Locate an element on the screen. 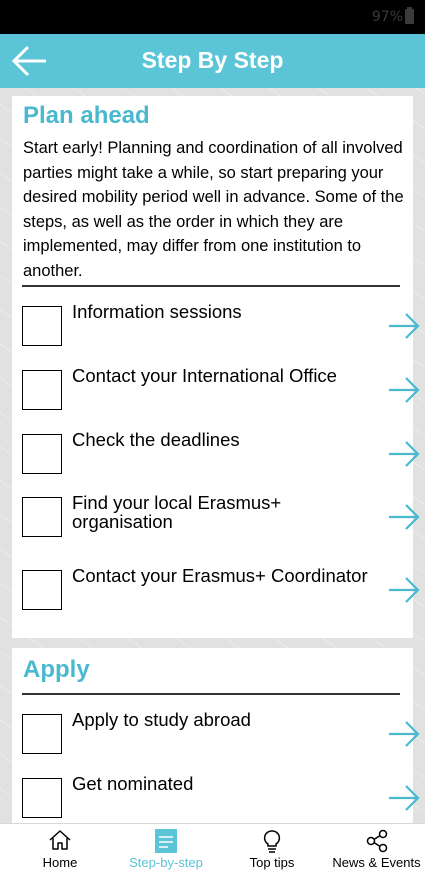 Image resolution: width=425 pixels, height=870 pixels. step-item: Contact your International Office is located at coordinates (216, 398).